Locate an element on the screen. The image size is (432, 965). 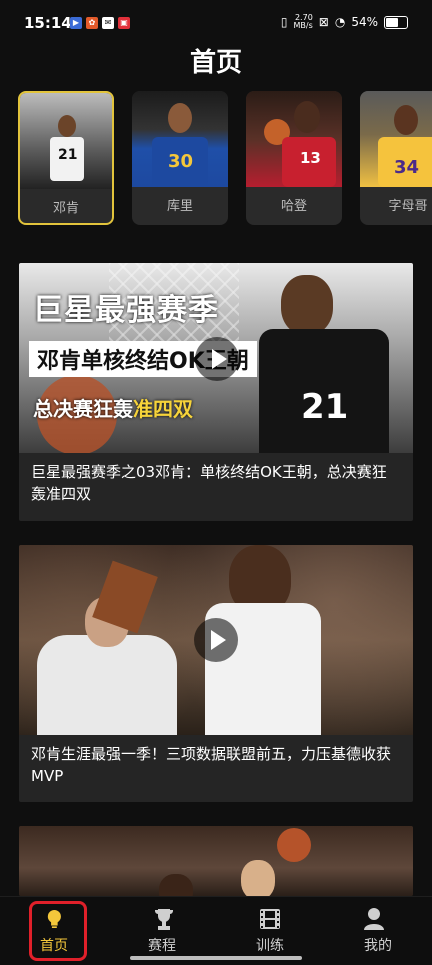
mail-icon: ✉ is located at coordinates (108, 23).